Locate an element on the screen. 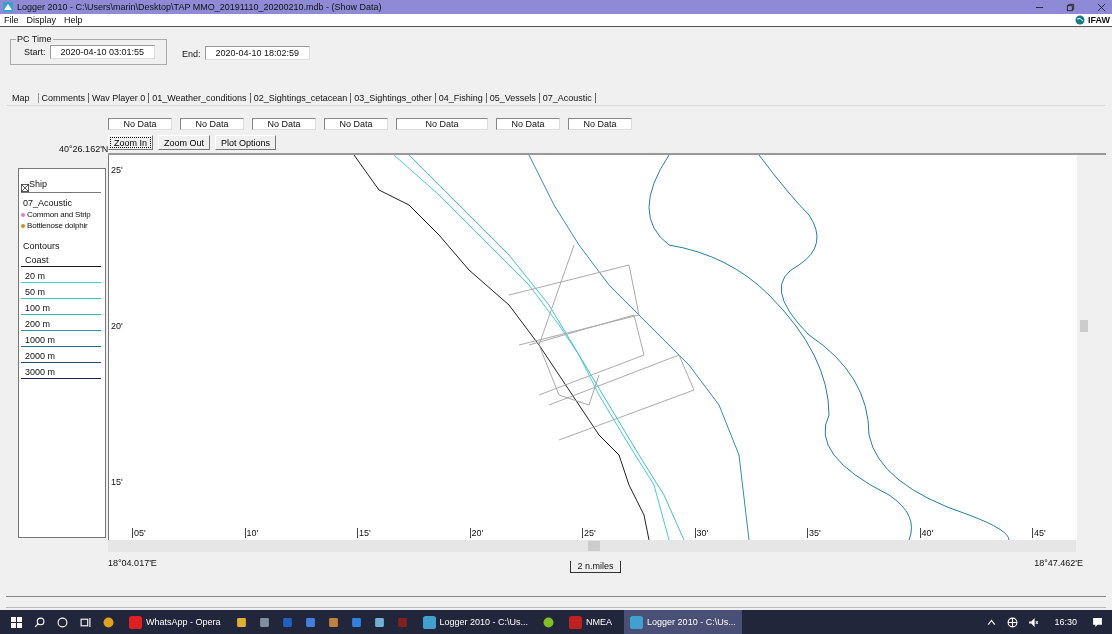 This screenshot has height=634, width=1112. legend-label: Common and Strip is located at coordinates (59, 214).